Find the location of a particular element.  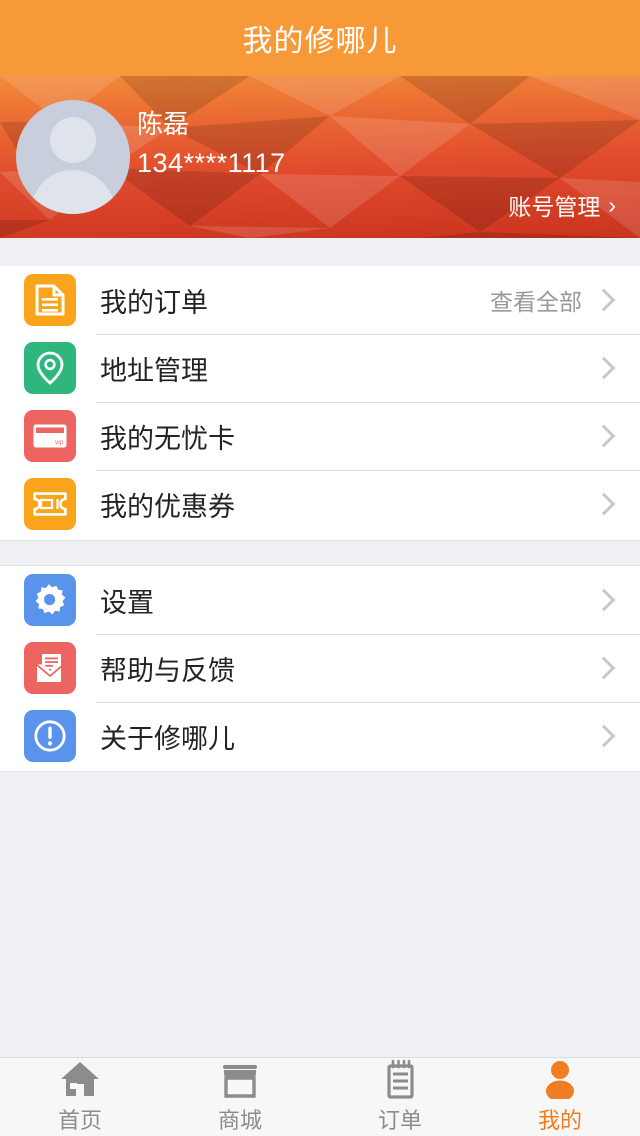

document-icon is located at coordinates (50, 300).